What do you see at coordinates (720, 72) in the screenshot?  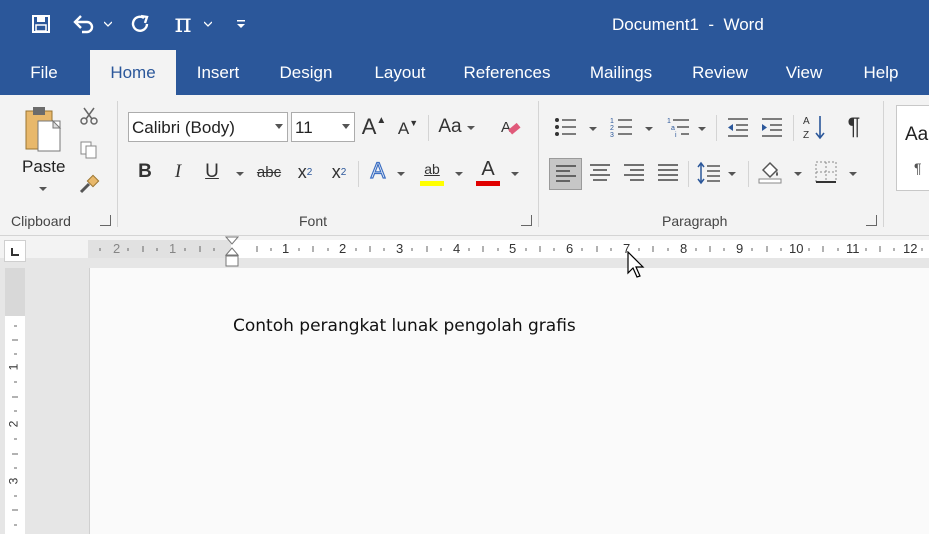 I see `tab-review: Review` at bounding box center [720, 72].